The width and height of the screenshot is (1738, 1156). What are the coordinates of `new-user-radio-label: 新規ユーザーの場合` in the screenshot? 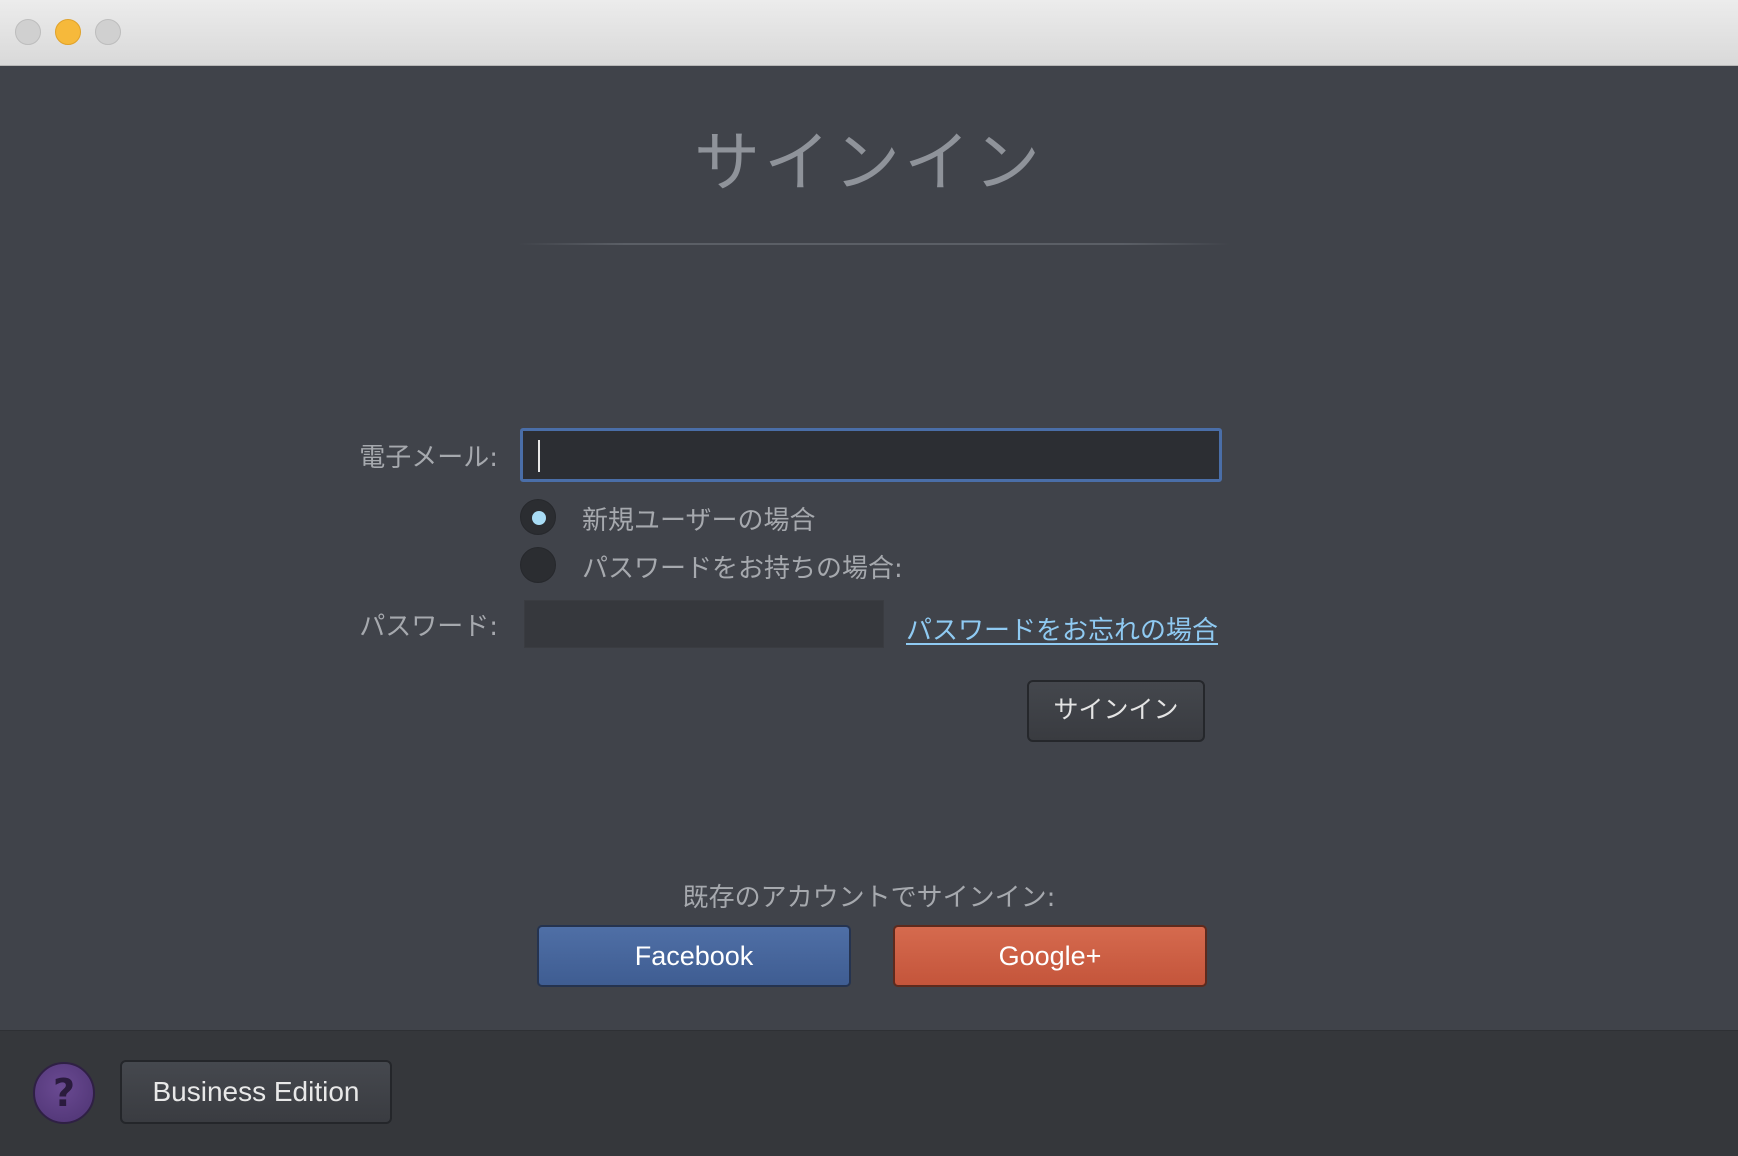 It's located at (698, 518).